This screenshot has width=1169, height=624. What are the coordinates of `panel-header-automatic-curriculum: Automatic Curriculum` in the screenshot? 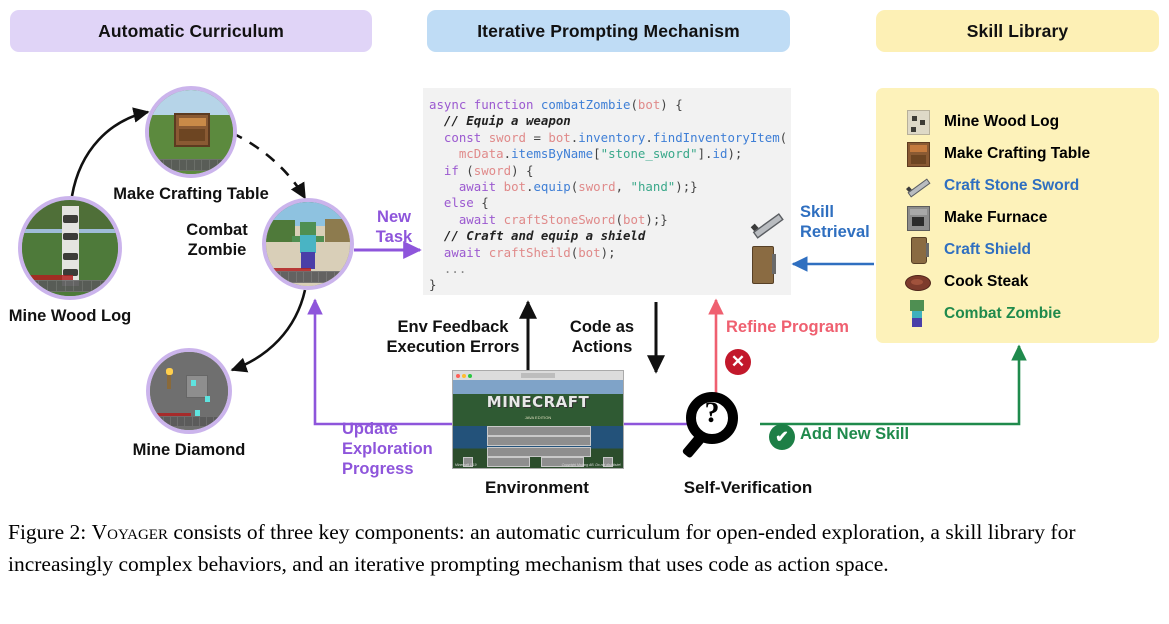 It's located at (191, 31).